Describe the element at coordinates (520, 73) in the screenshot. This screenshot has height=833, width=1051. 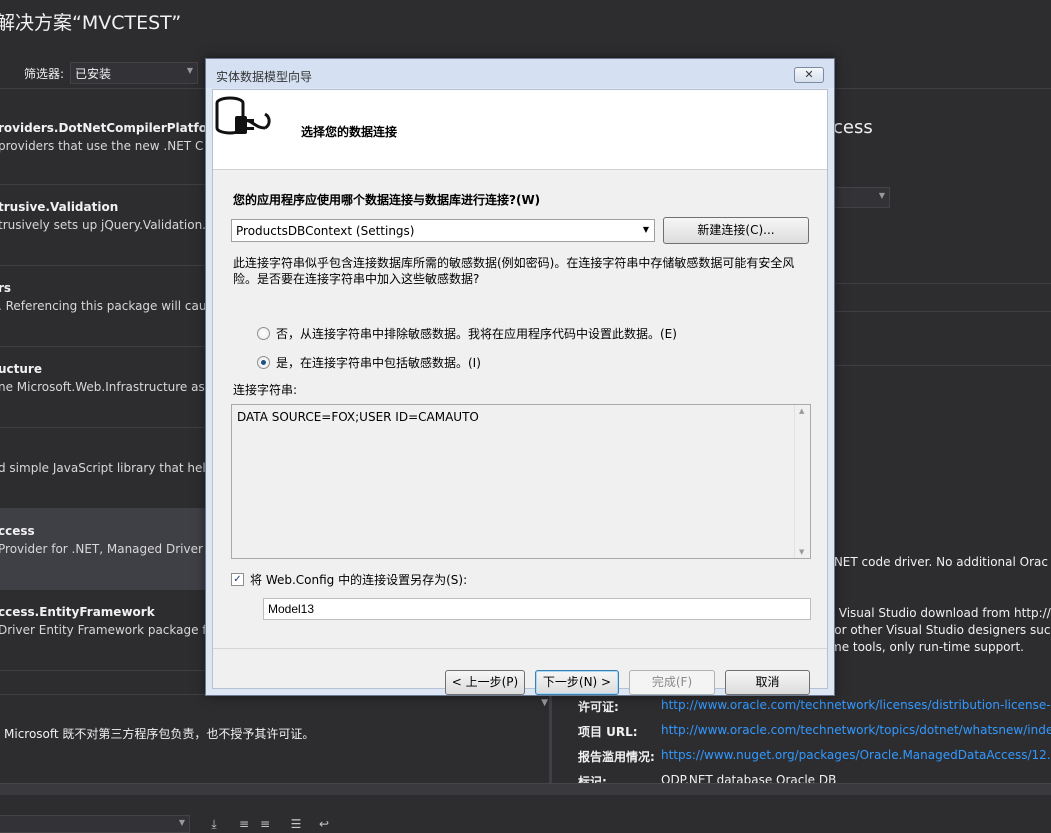
I see `dialog-titlebar: 实体数据模型向导 ✕` at that location.